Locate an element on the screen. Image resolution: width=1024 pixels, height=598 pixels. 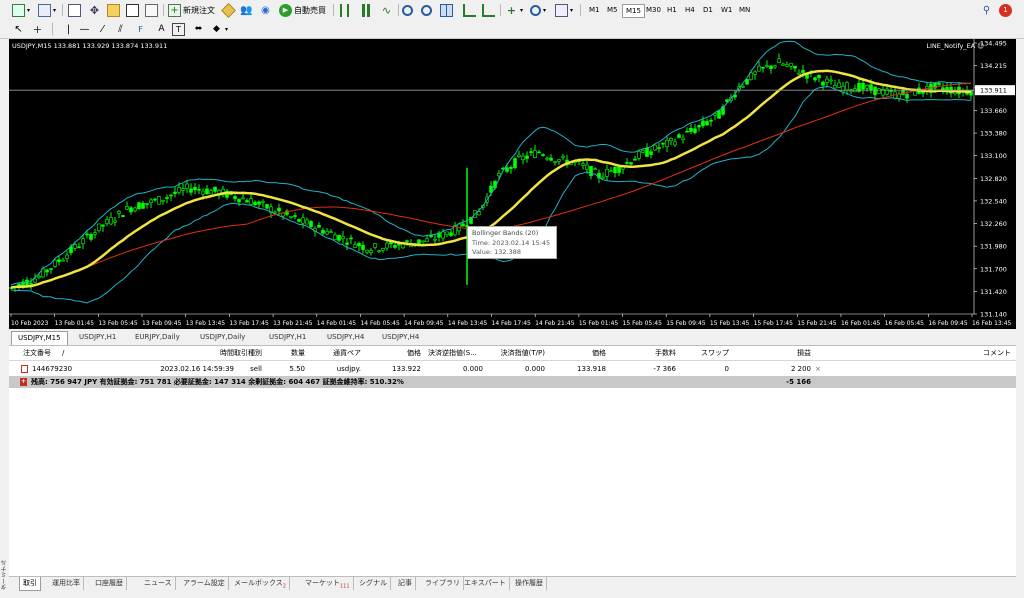
col-symbol: 通貨ペア is located at coordinates (340, 353).